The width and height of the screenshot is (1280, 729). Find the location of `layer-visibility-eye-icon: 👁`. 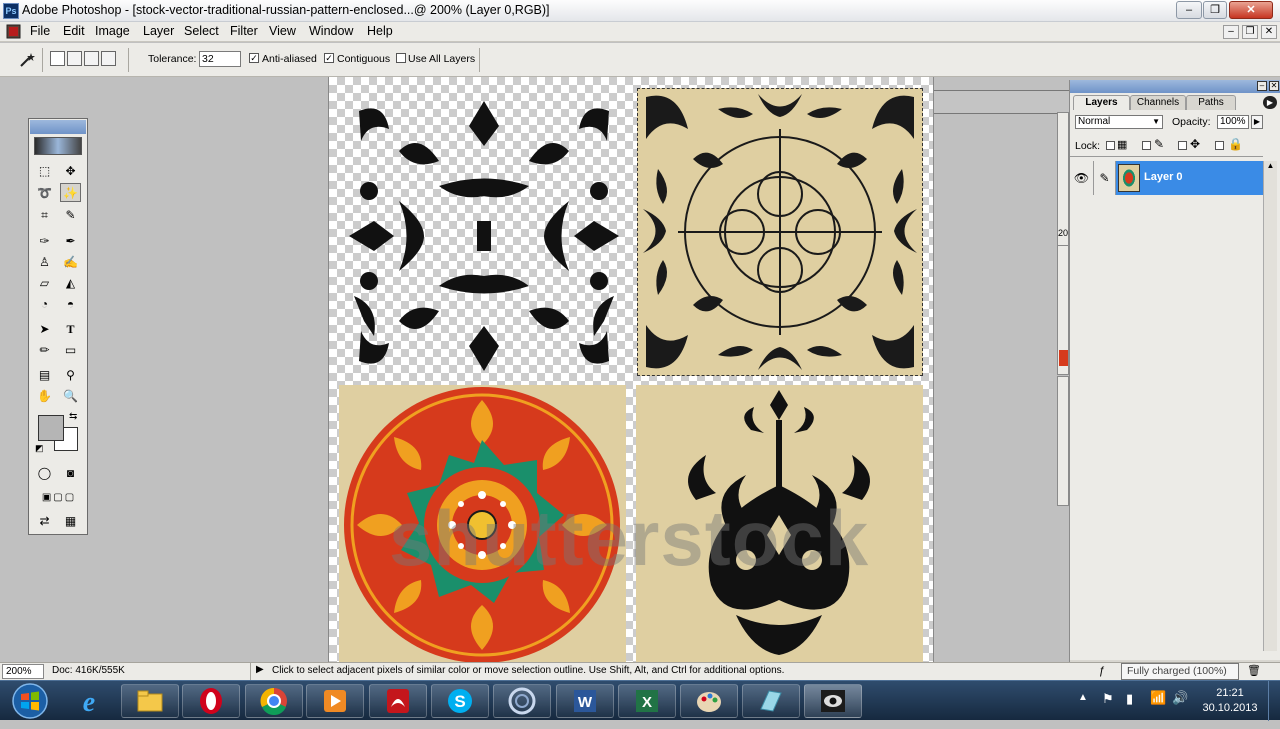

layer-visibility-eye-icon: 👁 is located at coordinates (1082, 178).